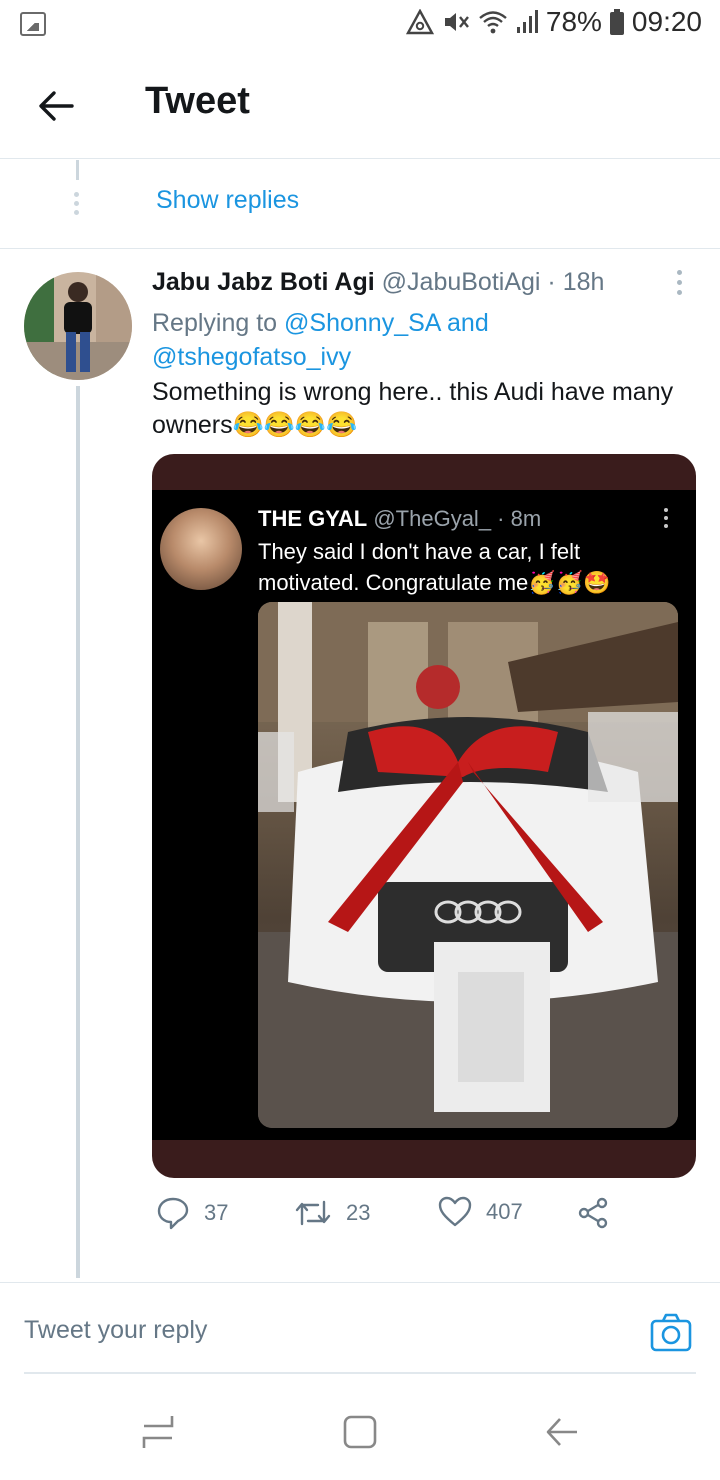 This screenshot has width=720, height=1480. I want to click on retweet-icon, so click(313, 1213).